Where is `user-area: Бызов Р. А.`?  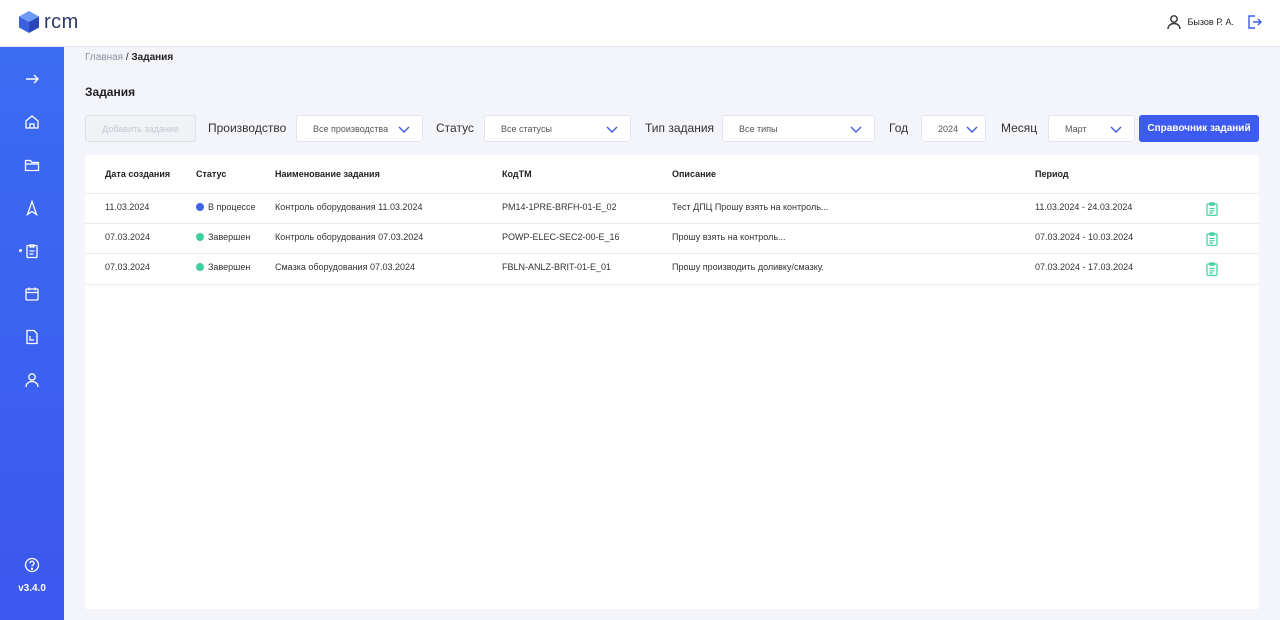
user-area: Бызов Р. А. is located at coordinates (1214, 22).